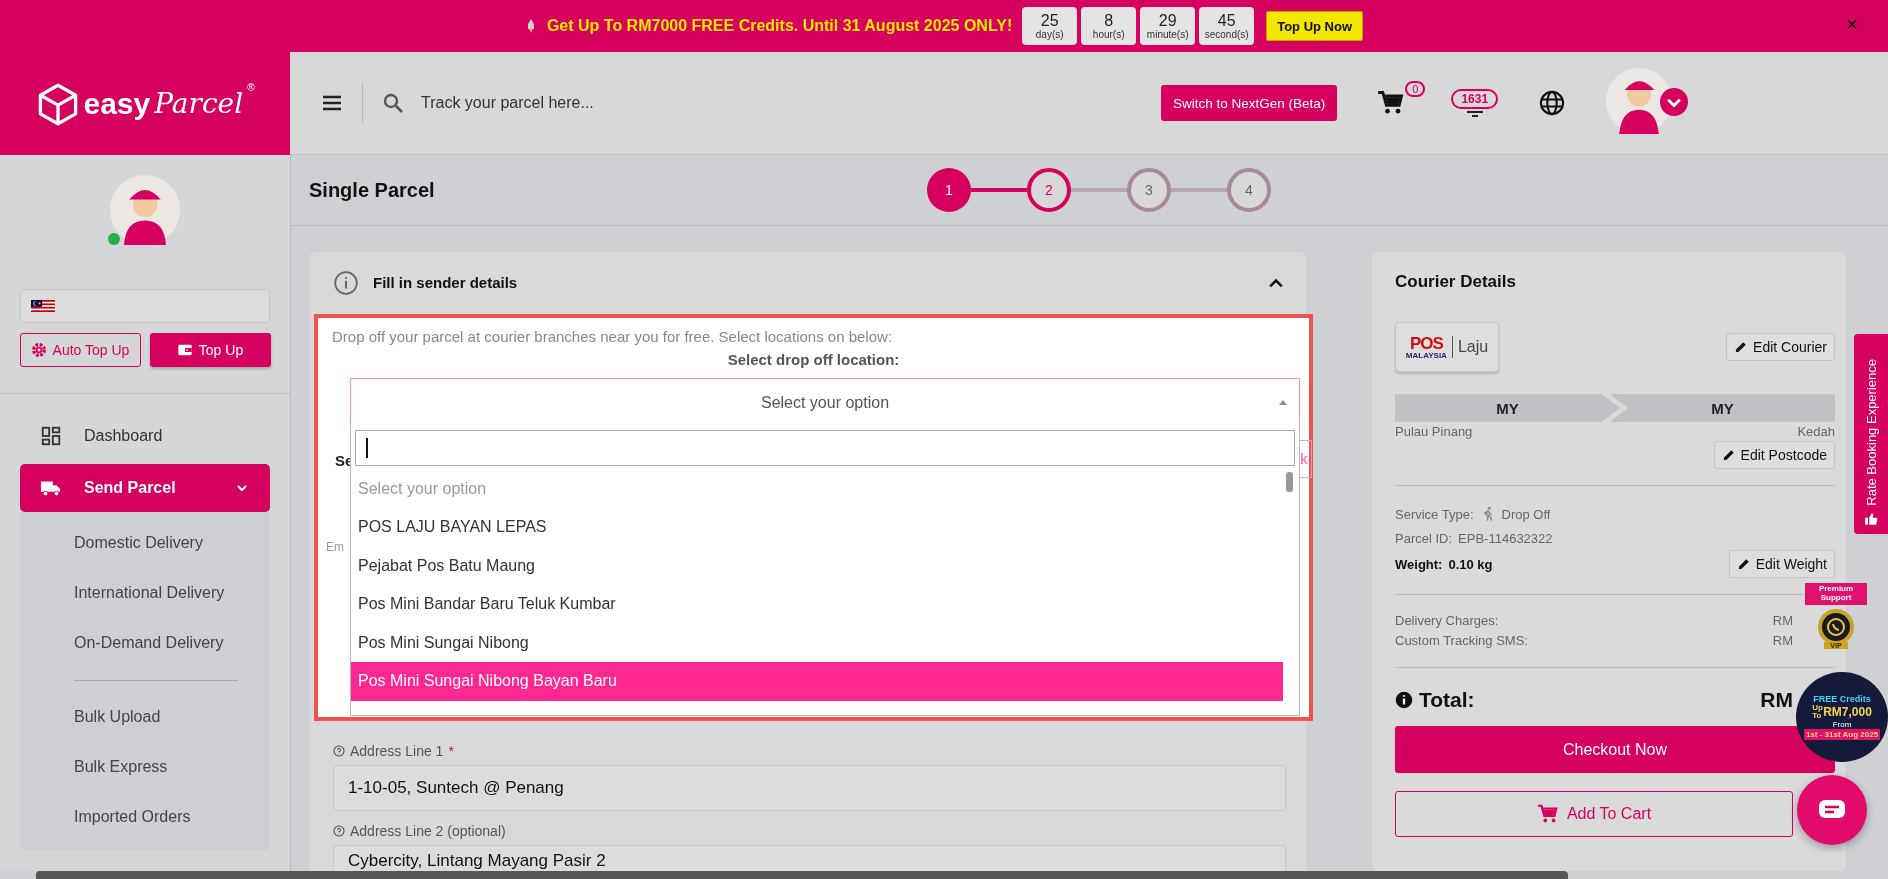  I want to click on total-value: RM, so click(1776, 700).